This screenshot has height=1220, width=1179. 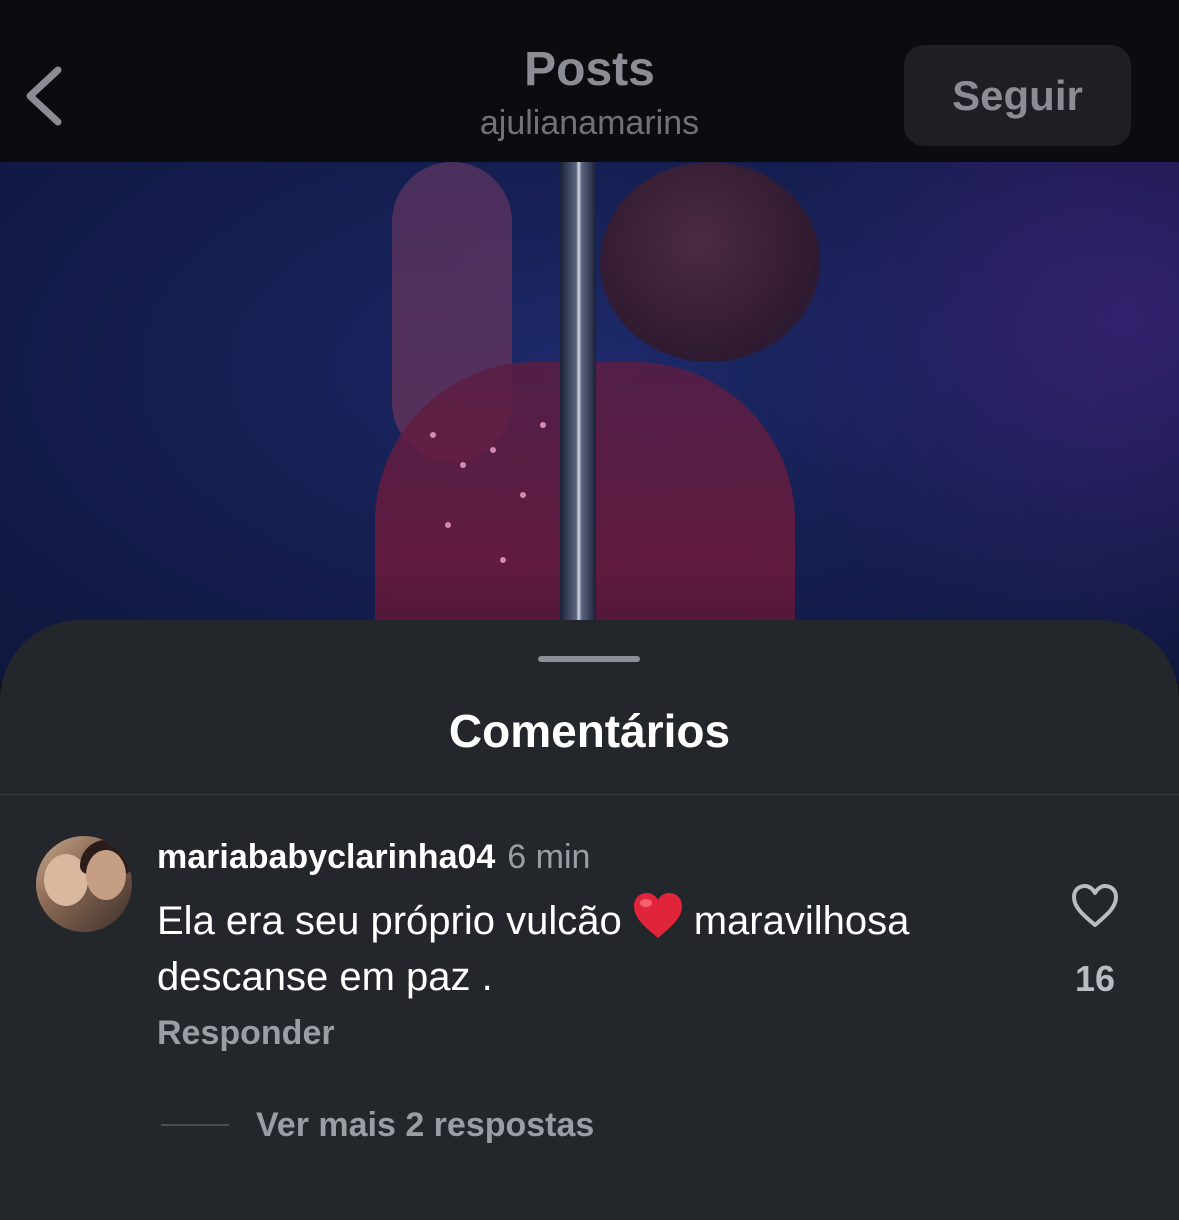 I want to click on replies-line, so click(x=195, y=1125).